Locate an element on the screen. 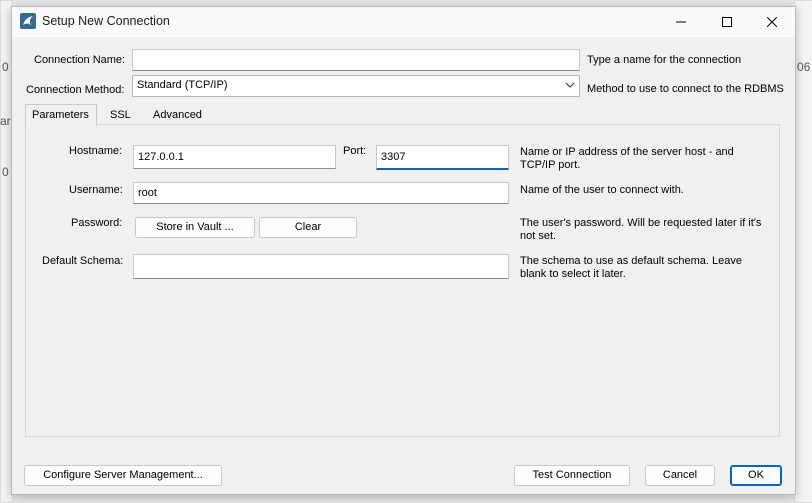  maximize-button is located at coordinates (727, 22).